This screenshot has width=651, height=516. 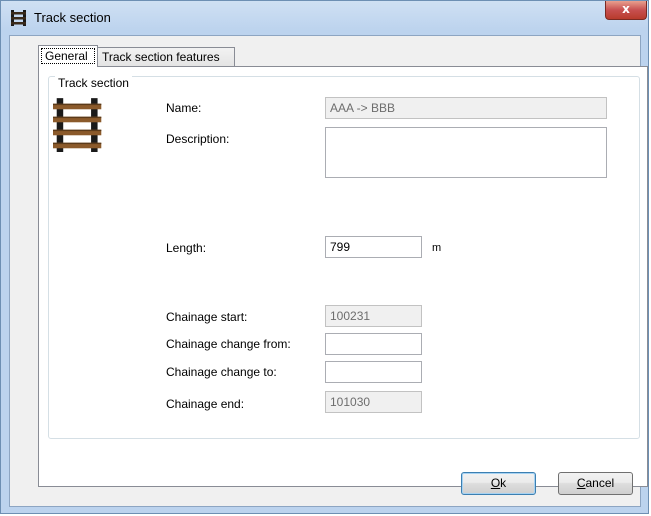 What do you see at coordinates (184, 108) in the screenshot?
I see `name-label: Name:` at bounding box center [184, 108].